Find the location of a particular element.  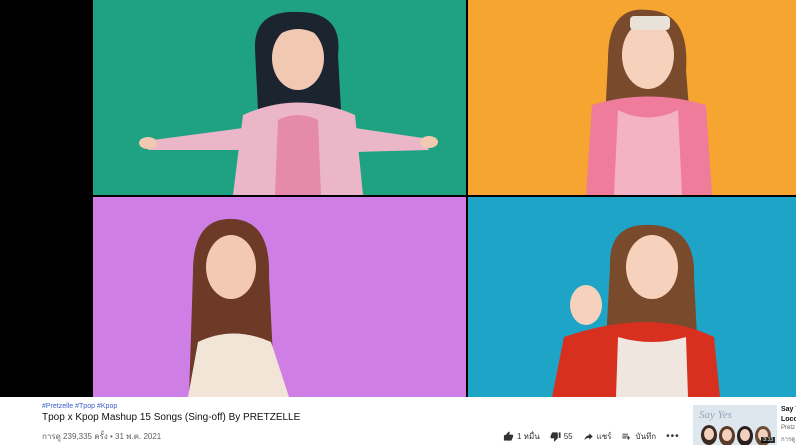

hashtags: #Pretzelle #Tpop #Kpop is located at coordinates (80, 406).